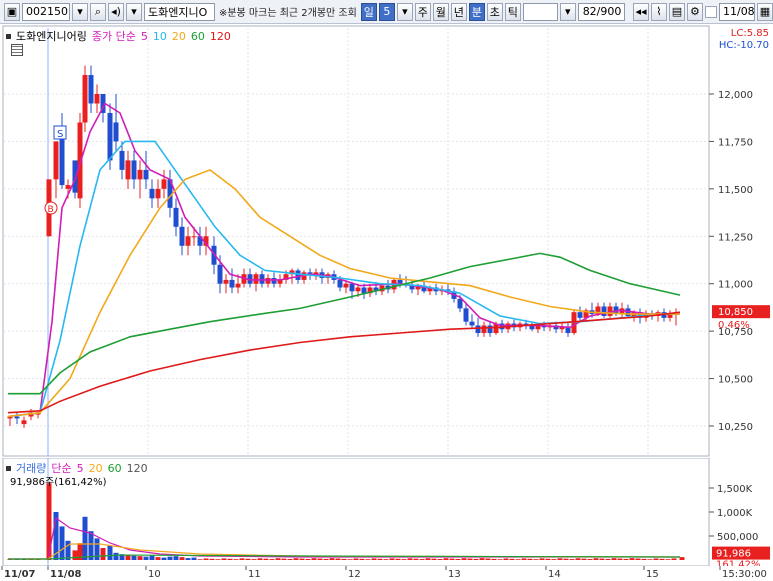 This screenshot has height=581, width=773. I want to click on company-name-field: 도화엔지니O, so click(179, 11).